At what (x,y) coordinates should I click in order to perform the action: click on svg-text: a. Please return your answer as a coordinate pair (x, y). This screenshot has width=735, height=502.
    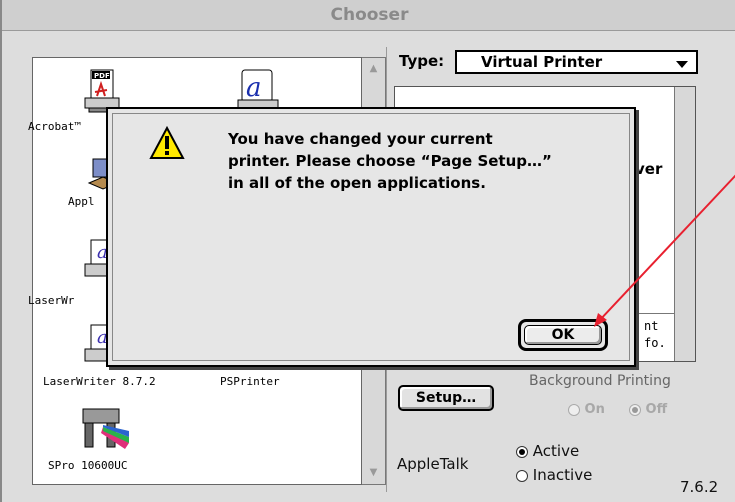
    Looking at the image, I should click on (254, 88).